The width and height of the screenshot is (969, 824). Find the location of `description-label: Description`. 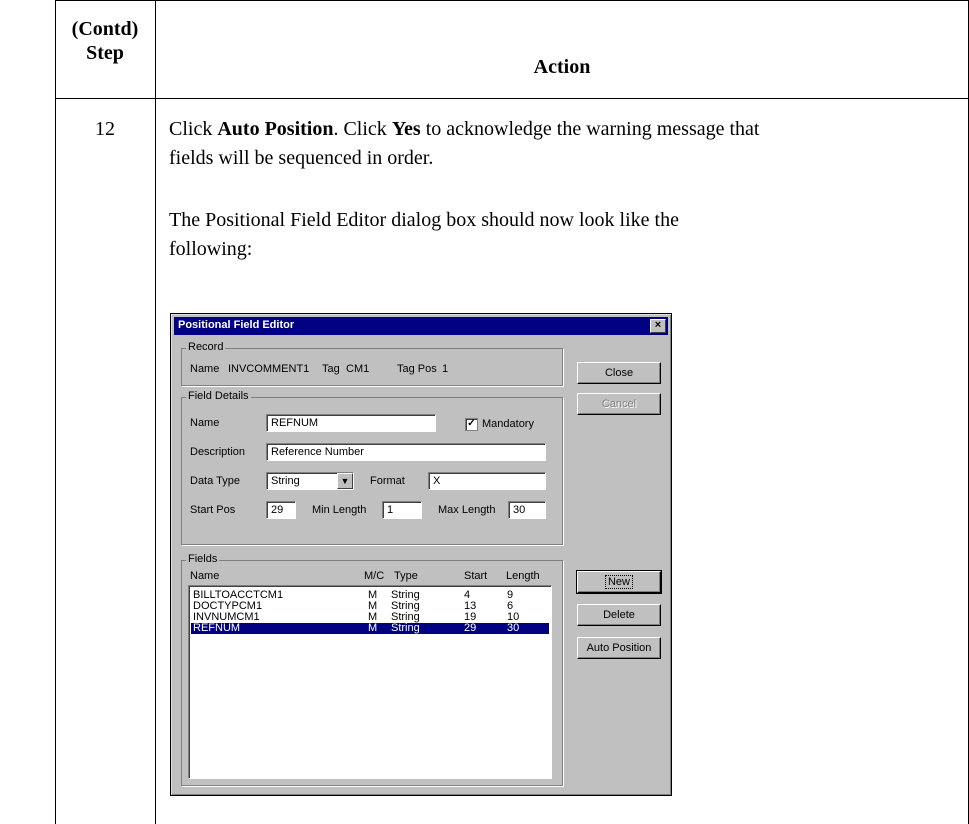

description-label: Description is located at coordinates (218, 452).